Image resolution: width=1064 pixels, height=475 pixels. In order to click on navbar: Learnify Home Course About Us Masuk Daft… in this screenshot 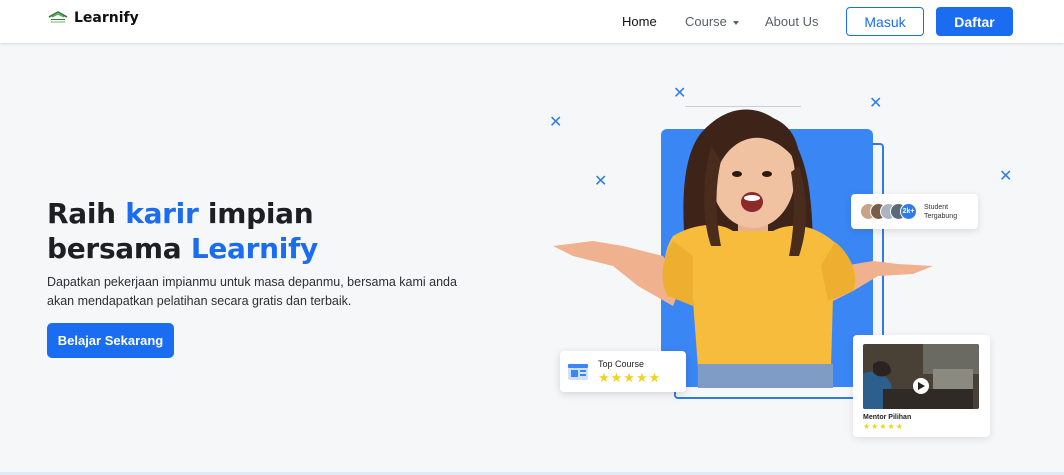, I will do `click(532, 21)`.